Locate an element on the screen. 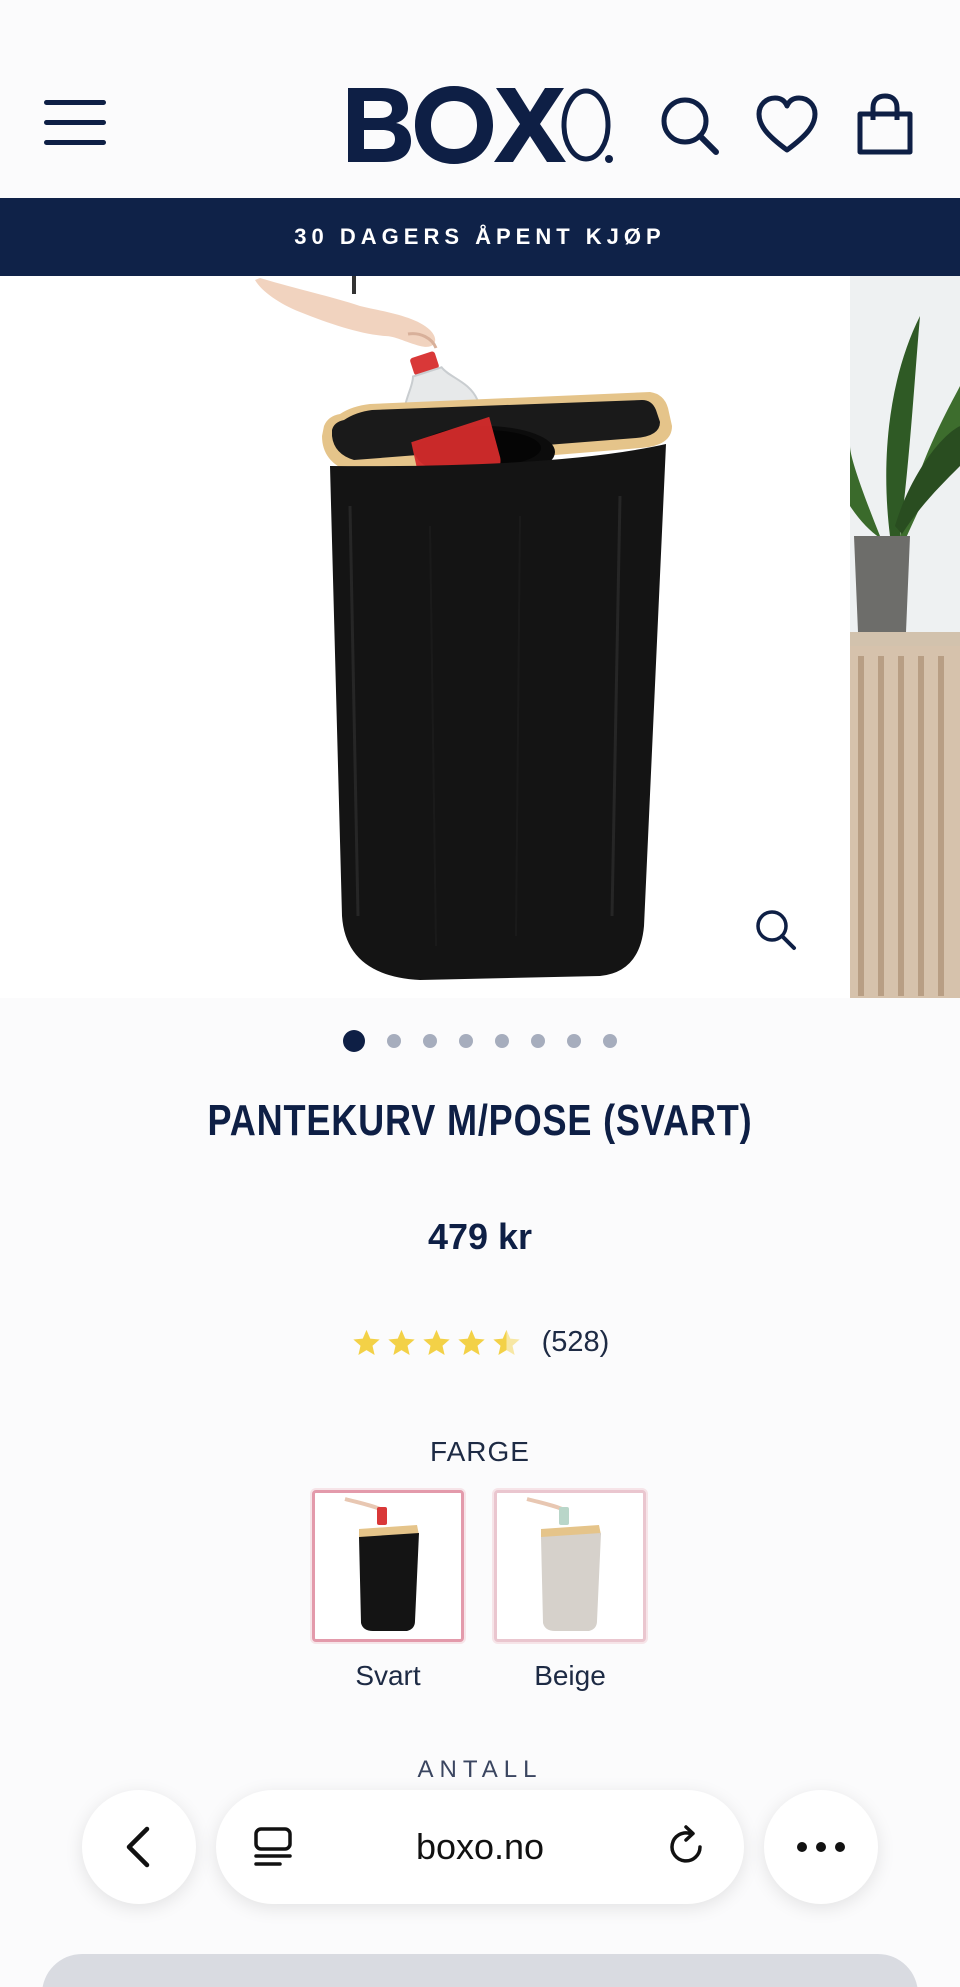 The width and height of the screenshot is (960, 1987). boxo-logo-icon is located at coordinates (480, 125).